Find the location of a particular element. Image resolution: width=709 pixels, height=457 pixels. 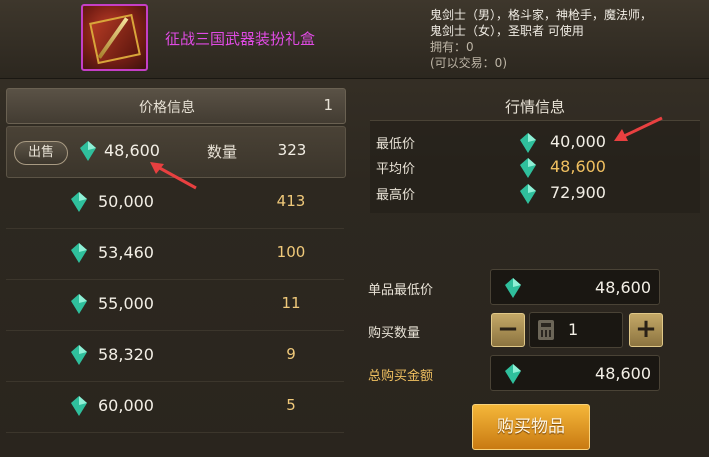

item-classes-line1: 鬼剑士（男），格斗家，神枪手，魔法师， is located at coordinates (541, 15).